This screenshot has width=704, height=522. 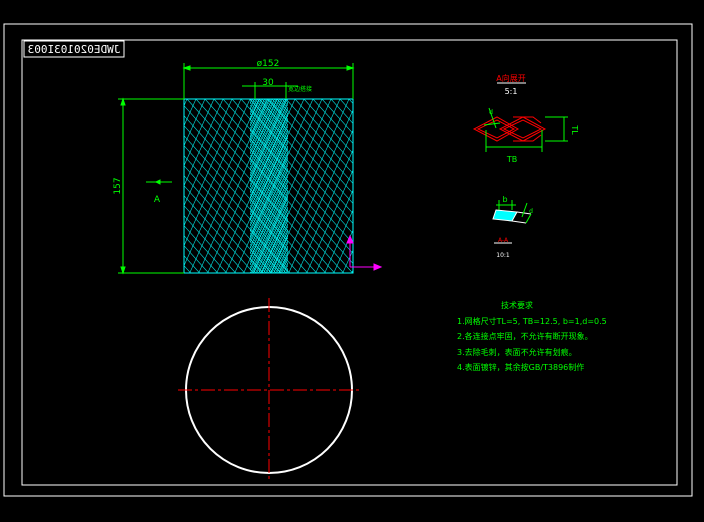 What do you see at coordinates (510, 78) in the screenshot?
I see `detail-title: A向展开` at bounding box center [510, 78].